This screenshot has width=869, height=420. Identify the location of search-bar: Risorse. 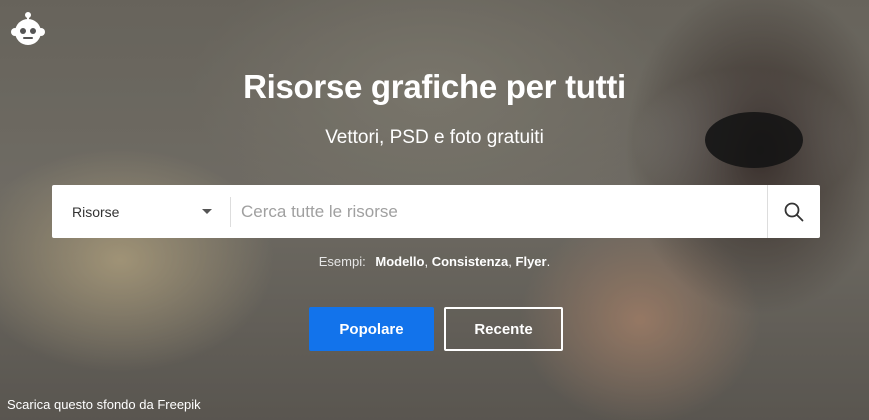
(436, 211).